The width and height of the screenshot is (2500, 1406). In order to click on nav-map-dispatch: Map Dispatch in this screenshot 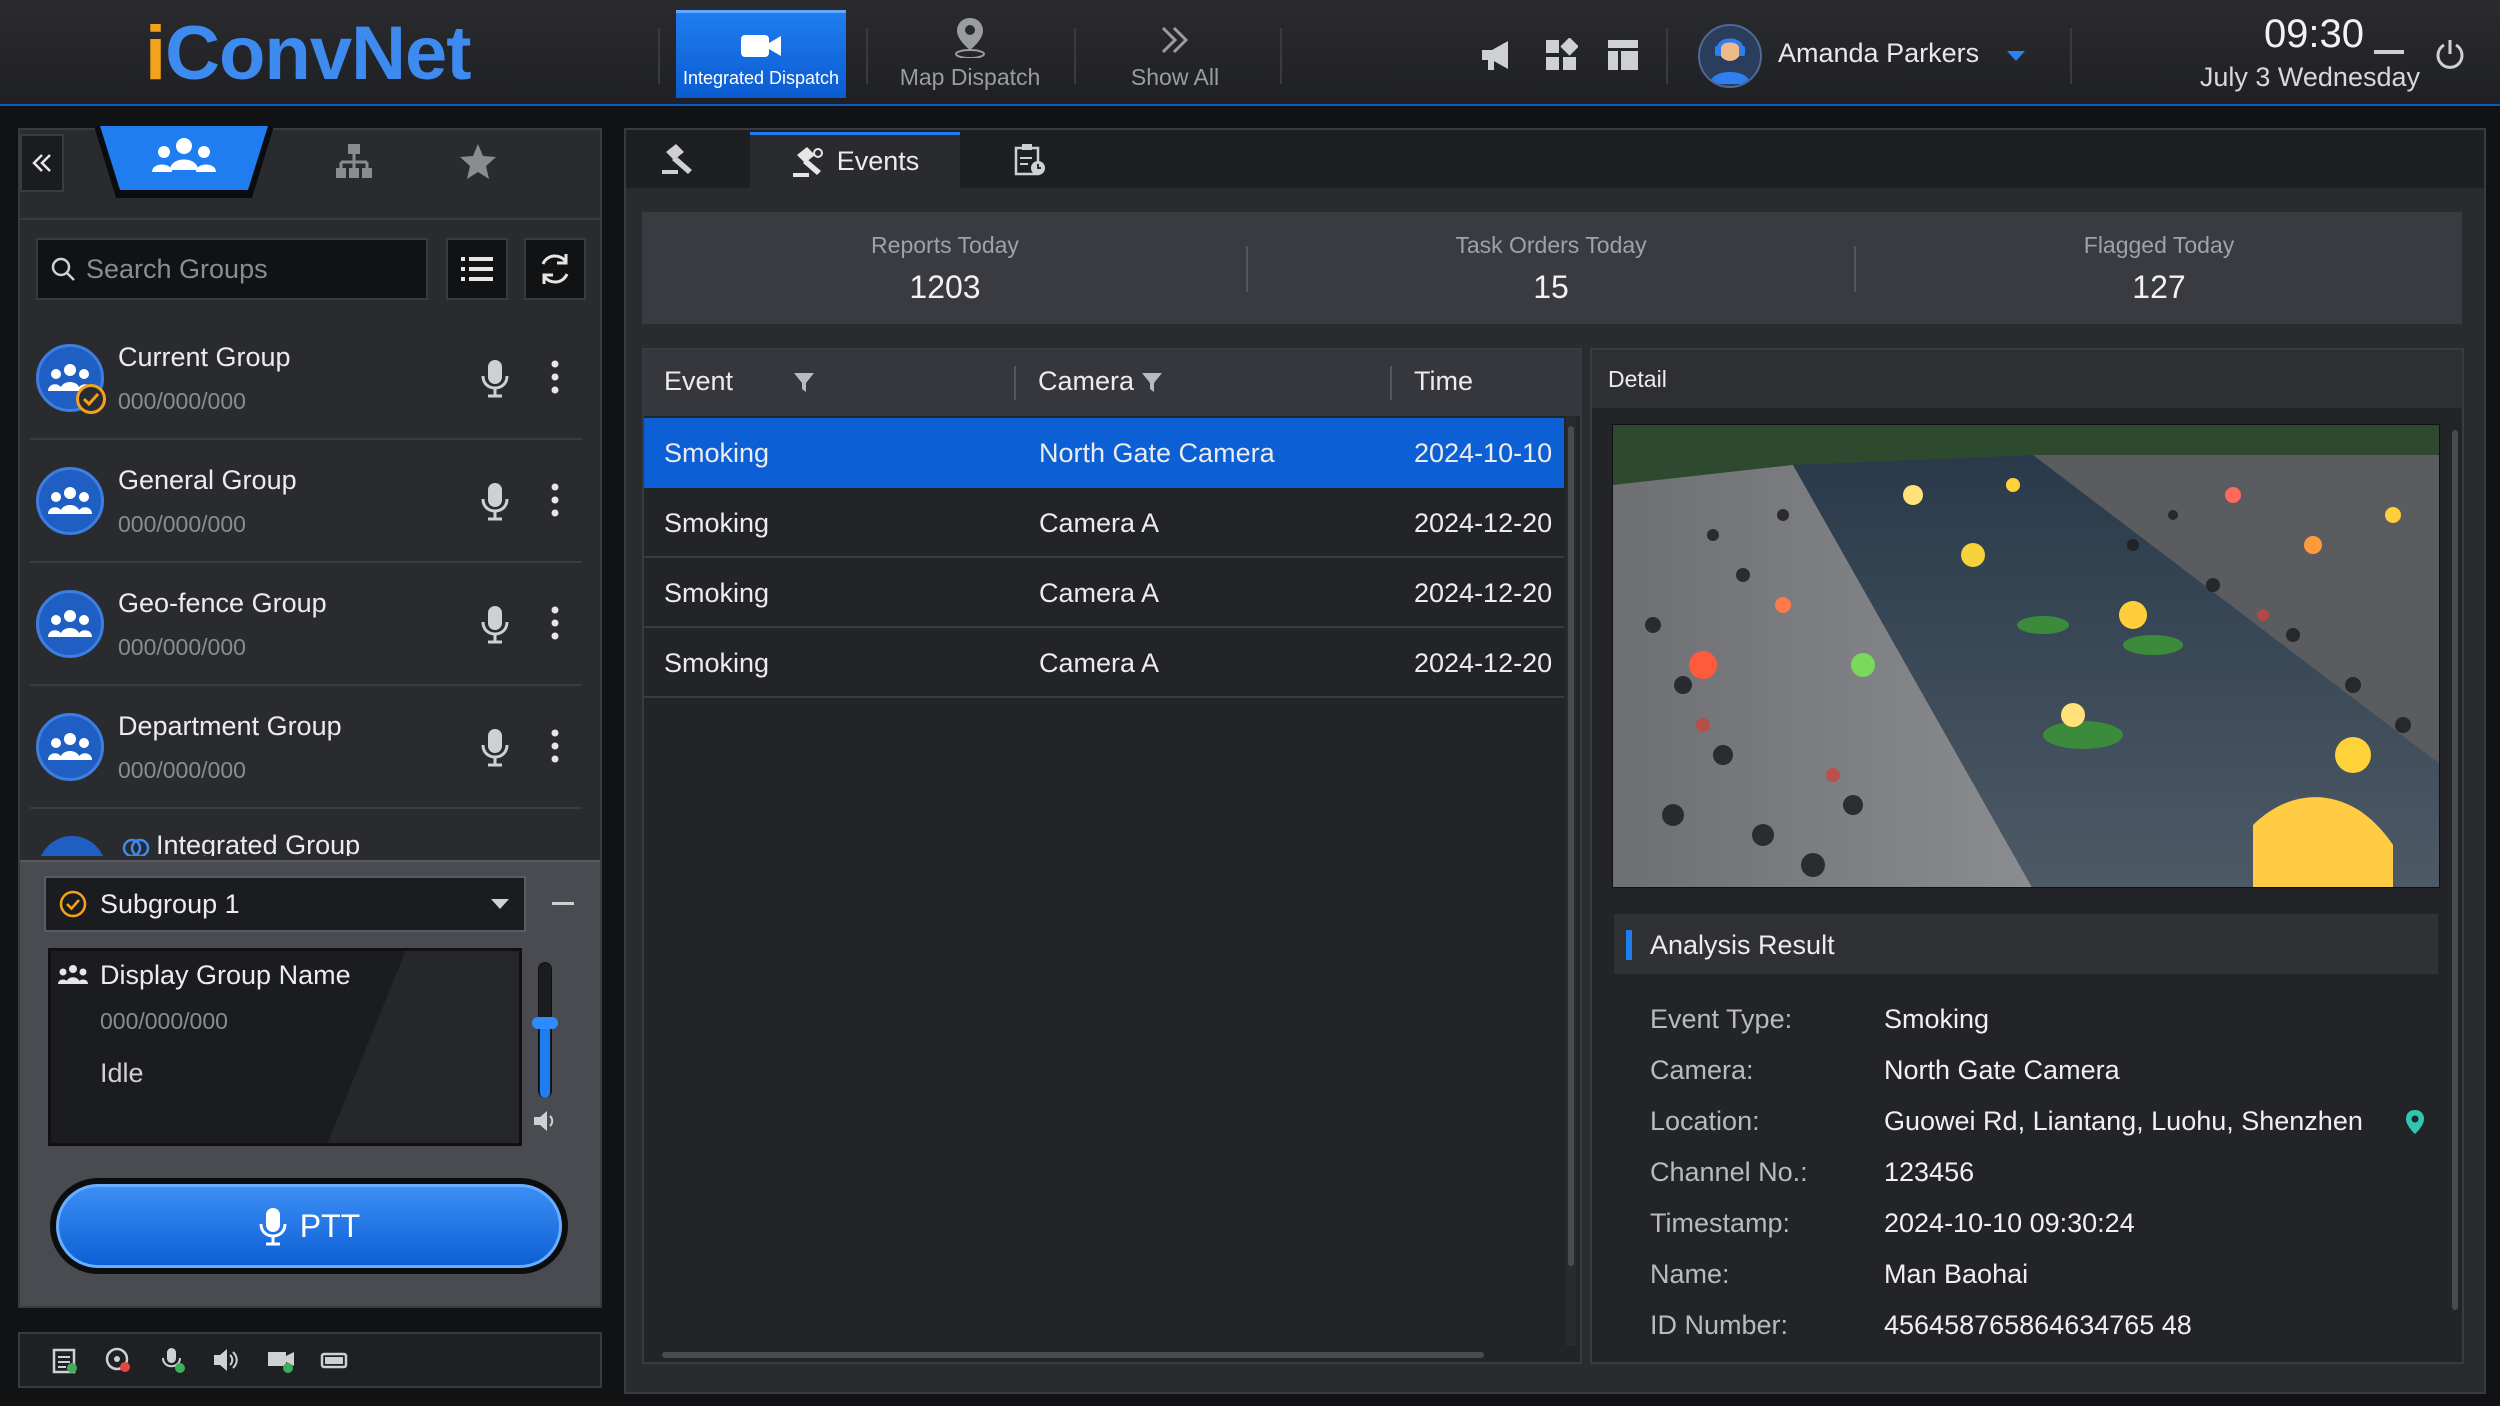, I will do `click(970, 54)`.